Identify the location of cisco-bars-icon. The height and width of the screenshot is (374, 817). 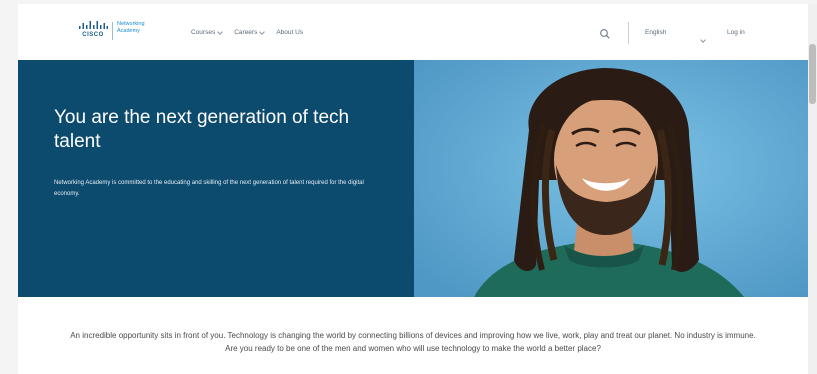
(93, 25).